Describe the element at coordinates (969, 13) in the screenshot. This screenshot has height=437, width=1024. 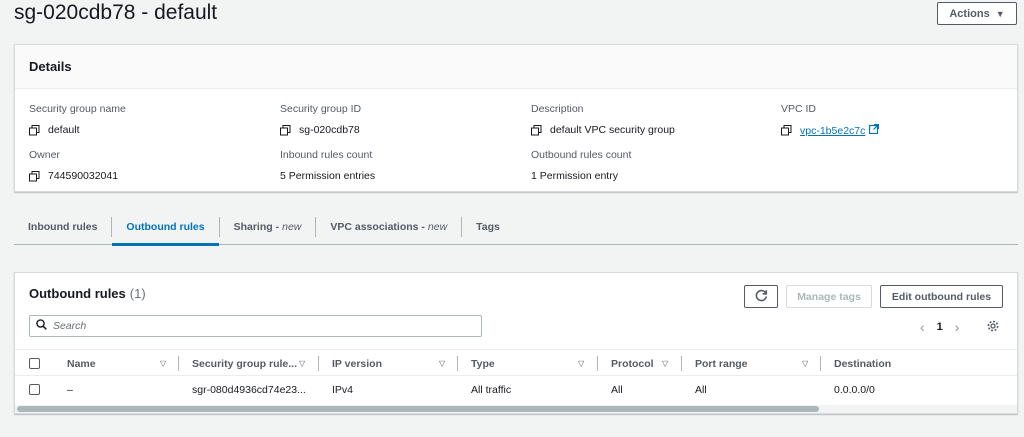
I see `actions-label: Actions` at that location.